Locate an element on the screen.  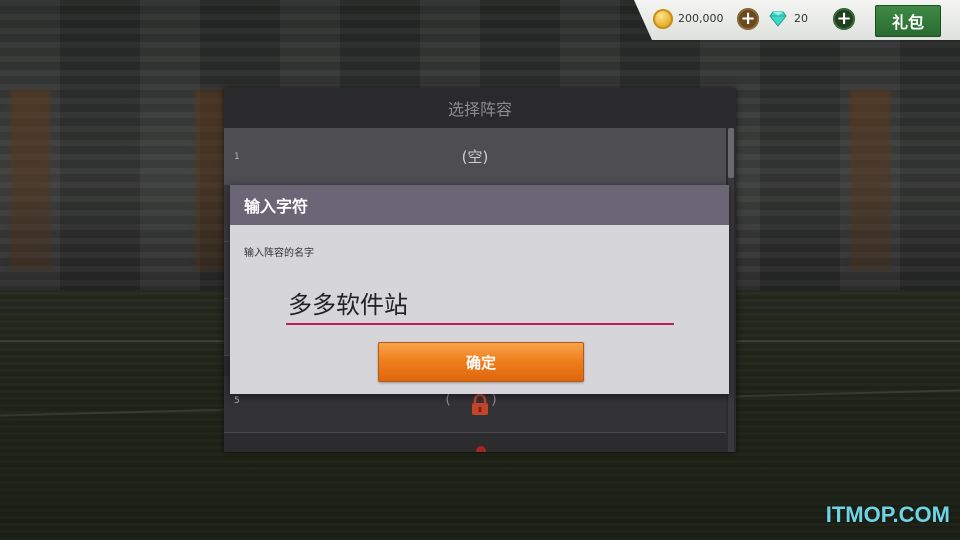
slot-label: (空) is located at coordinates (475, 157).